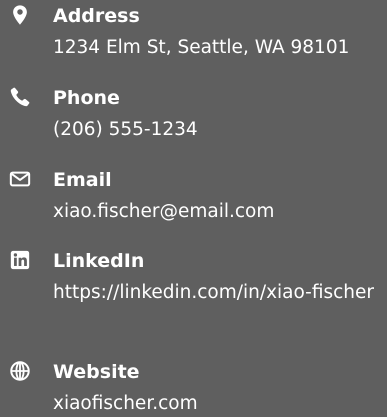  I want to click on email-label: Email, so click(82, 180).